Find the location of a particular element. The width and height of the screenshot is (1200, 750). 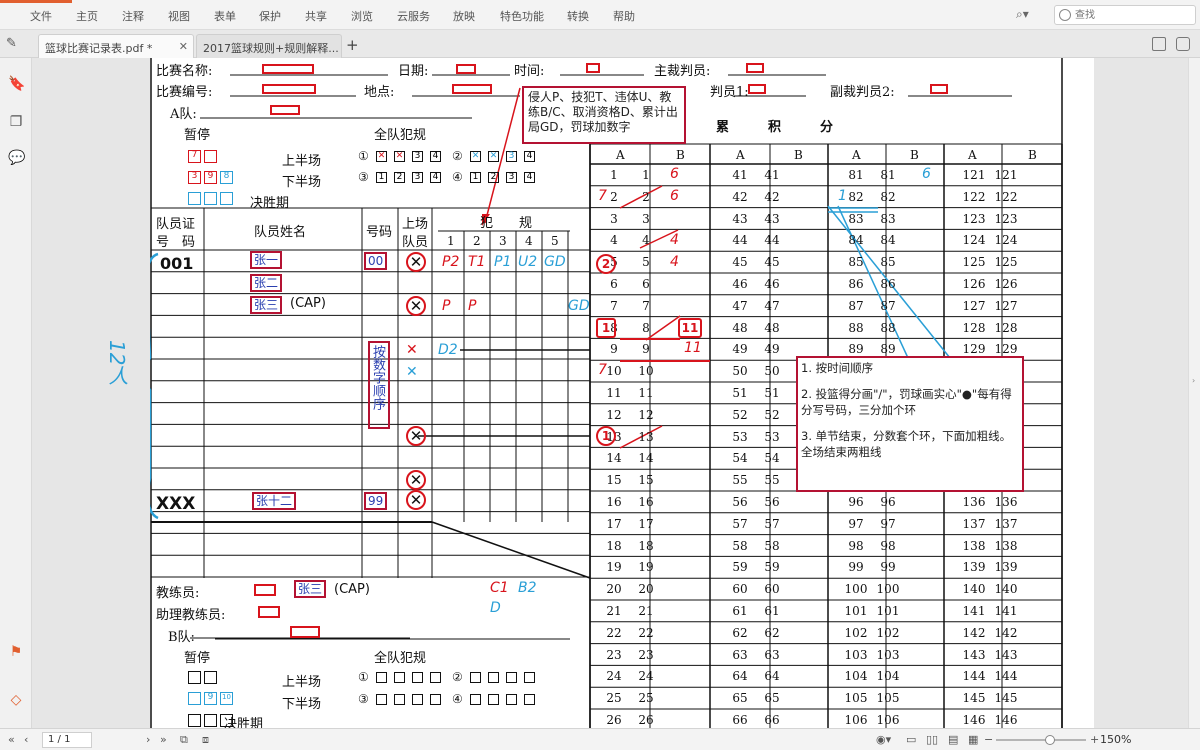

zoom-level: 150% is located at coordinates (1115, 739).